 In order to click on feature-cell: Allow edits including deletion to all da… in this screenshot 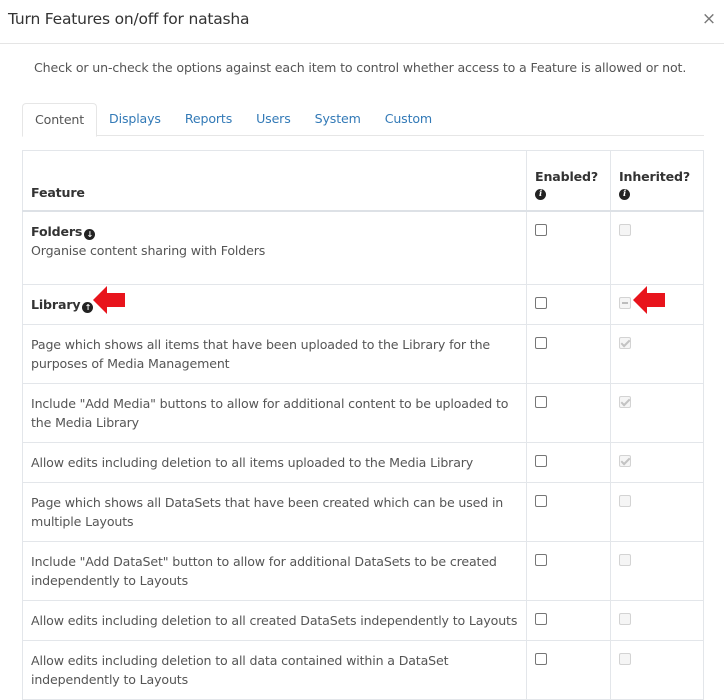, I will do `click(274, 670)`.